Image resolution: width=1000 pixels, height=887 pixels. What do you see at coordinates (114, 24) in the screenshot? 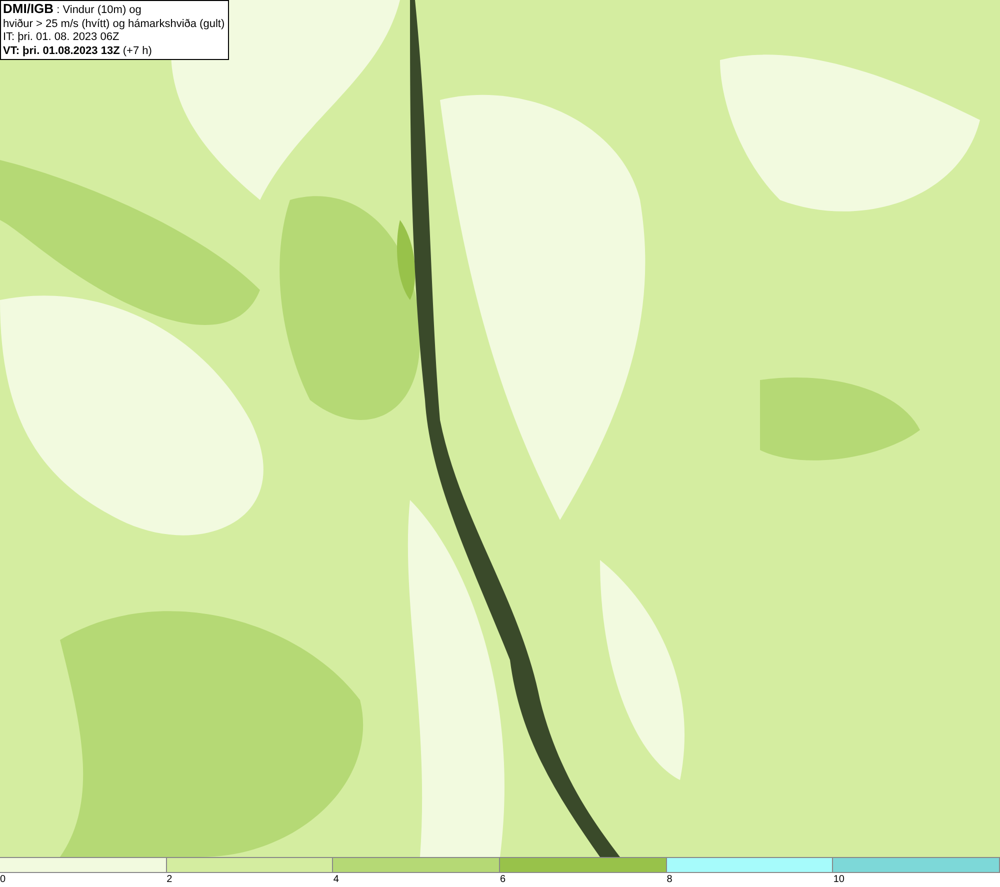
I see `caption-line: hviður > 25 m/s (hvítt) og hámarkshviða (gult)` at bounding box center [114, 24].